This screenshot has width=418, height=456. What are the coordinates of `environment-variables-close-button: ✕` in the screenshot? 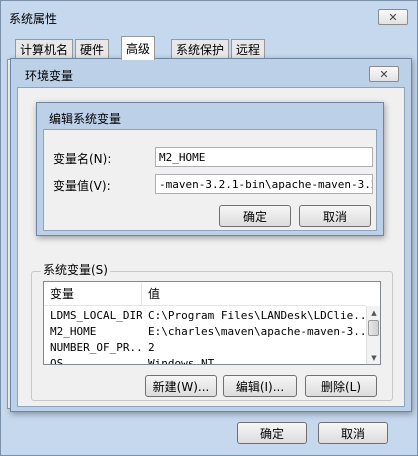 It's located at (384, 74).